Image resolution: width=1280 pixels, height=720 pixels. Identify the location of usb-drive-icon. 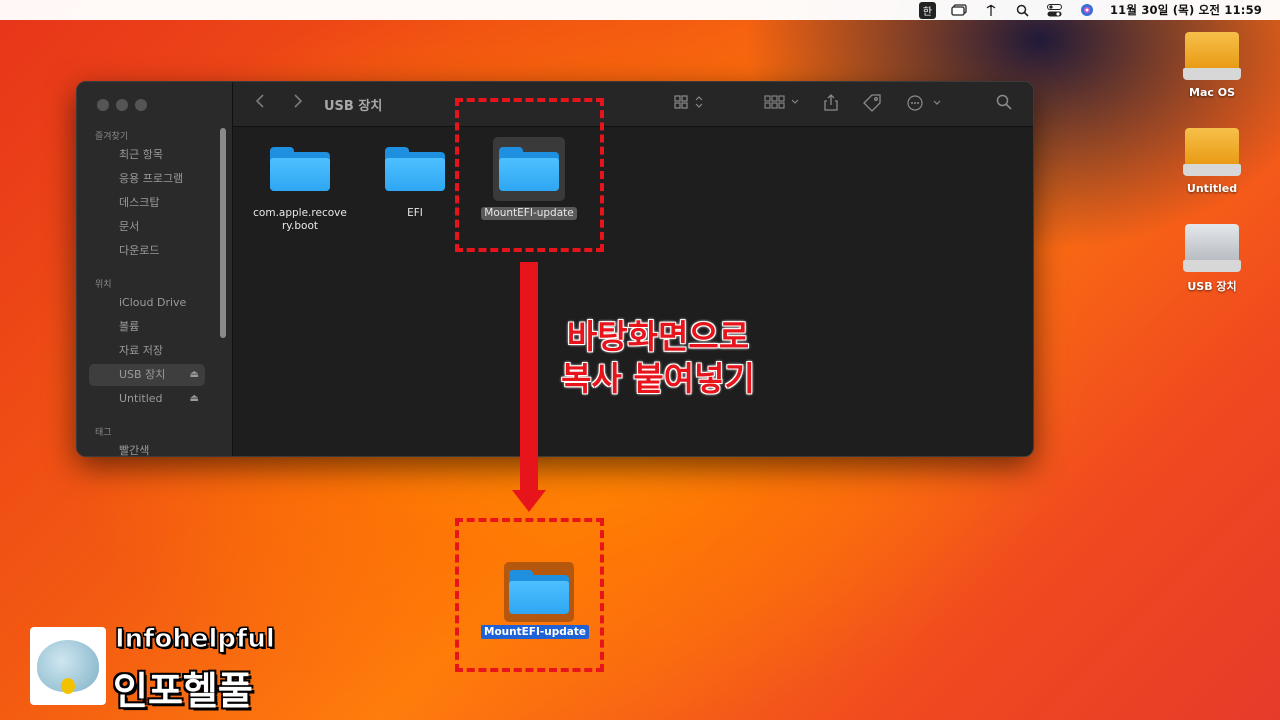
(1212, 248).